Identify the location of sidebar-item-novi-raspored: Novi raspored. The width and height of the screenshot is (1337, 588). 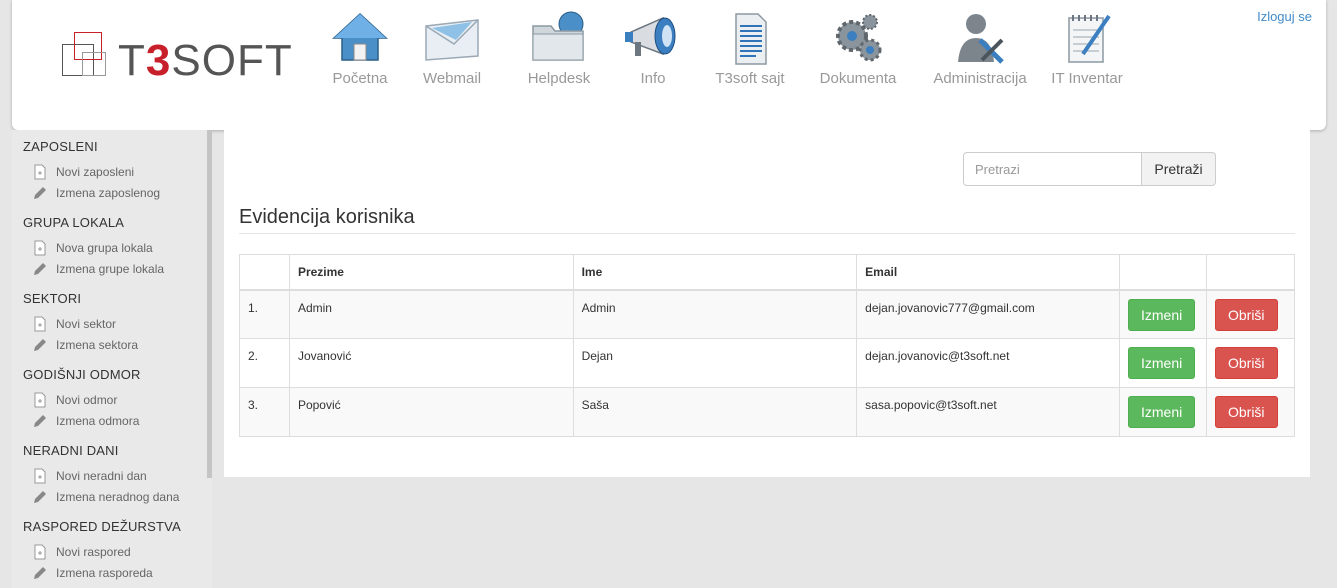
(81, 552).